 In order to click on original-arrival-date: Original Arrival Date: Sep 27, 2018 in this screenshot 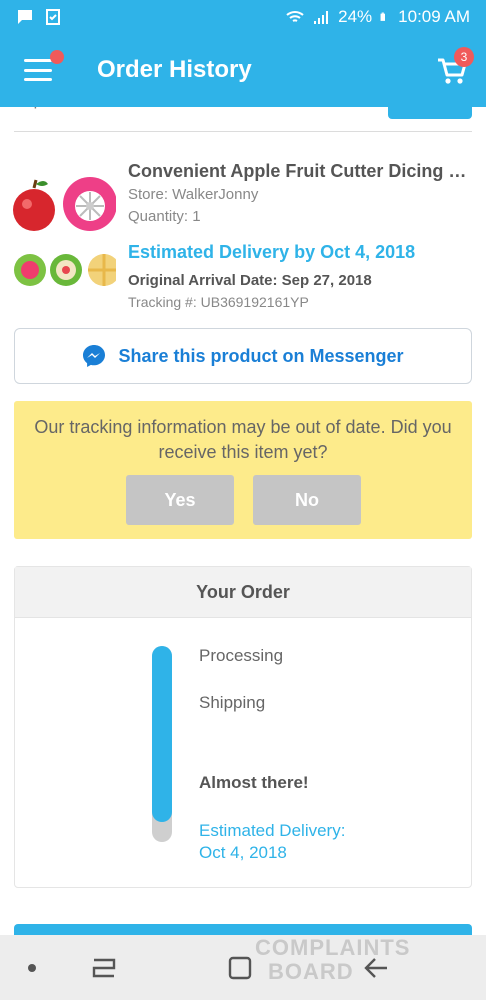, I will do `click(250, 280)`.